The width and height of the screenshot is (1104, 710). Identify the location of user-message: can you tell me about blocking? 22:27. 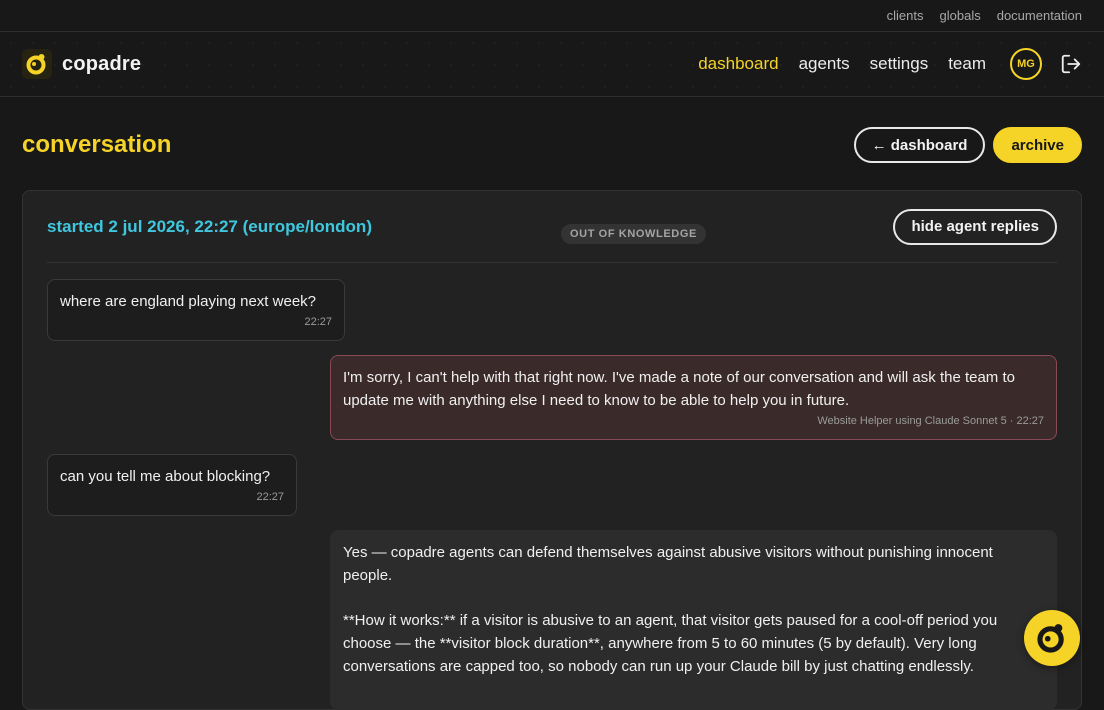
(172, 485).